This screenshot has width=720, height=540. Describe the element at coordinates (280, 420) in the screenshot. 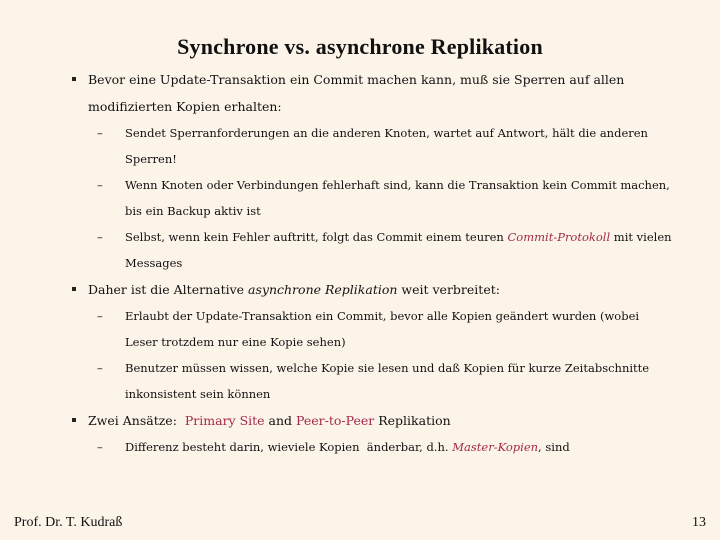

I see `bullet-text: and` at that location.